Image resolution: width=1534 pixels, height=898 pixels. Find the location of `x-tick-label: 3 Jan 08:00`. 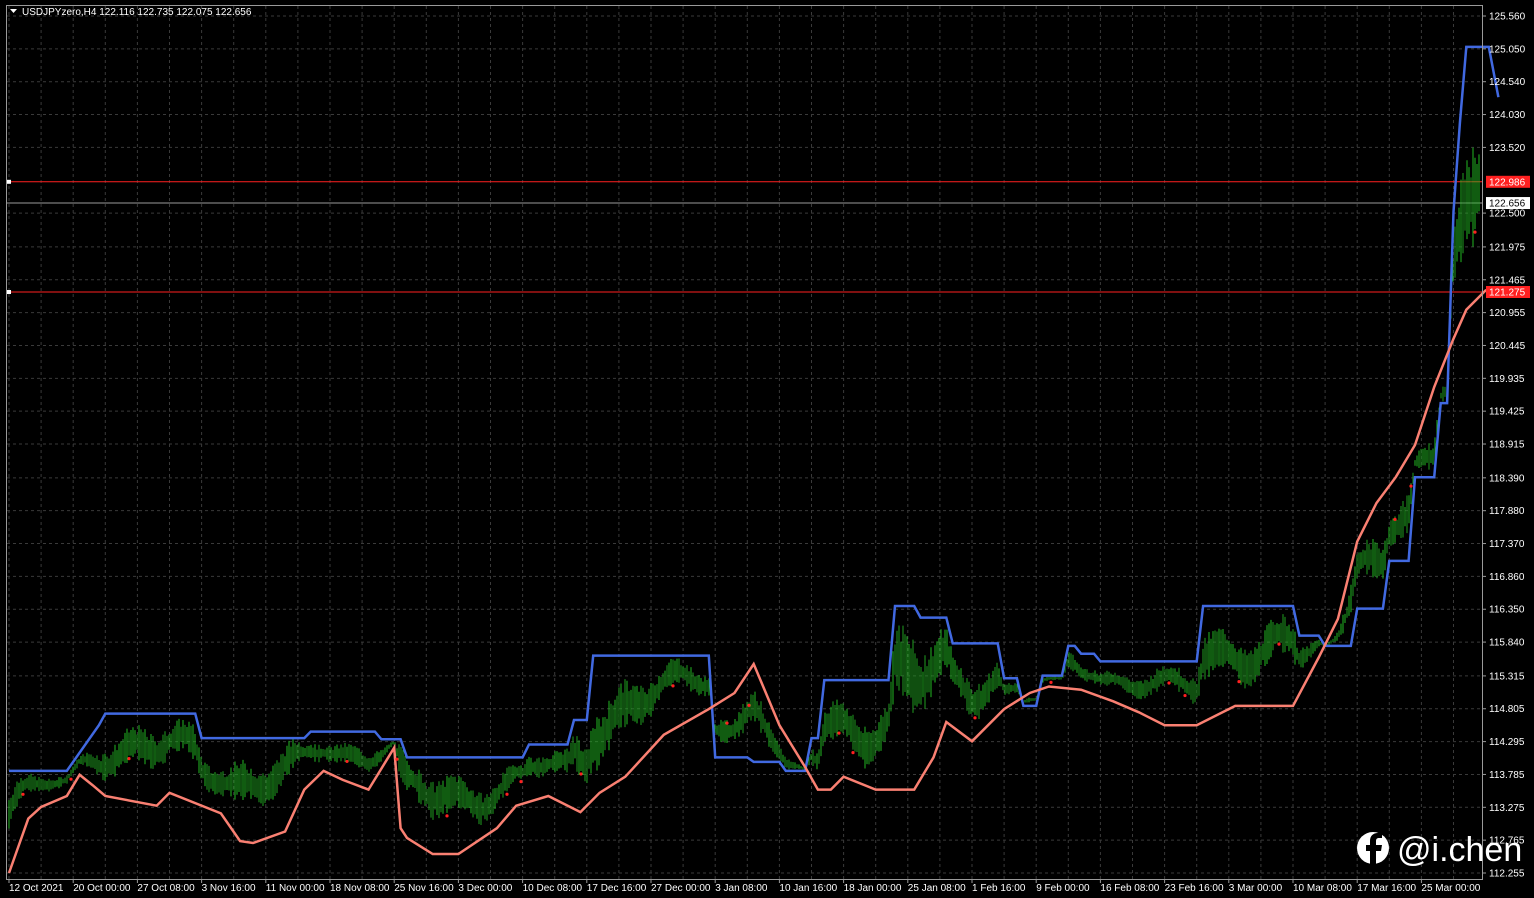

x-tick-label: 3 Jan 08:00 is located at coordinates (741, 888).